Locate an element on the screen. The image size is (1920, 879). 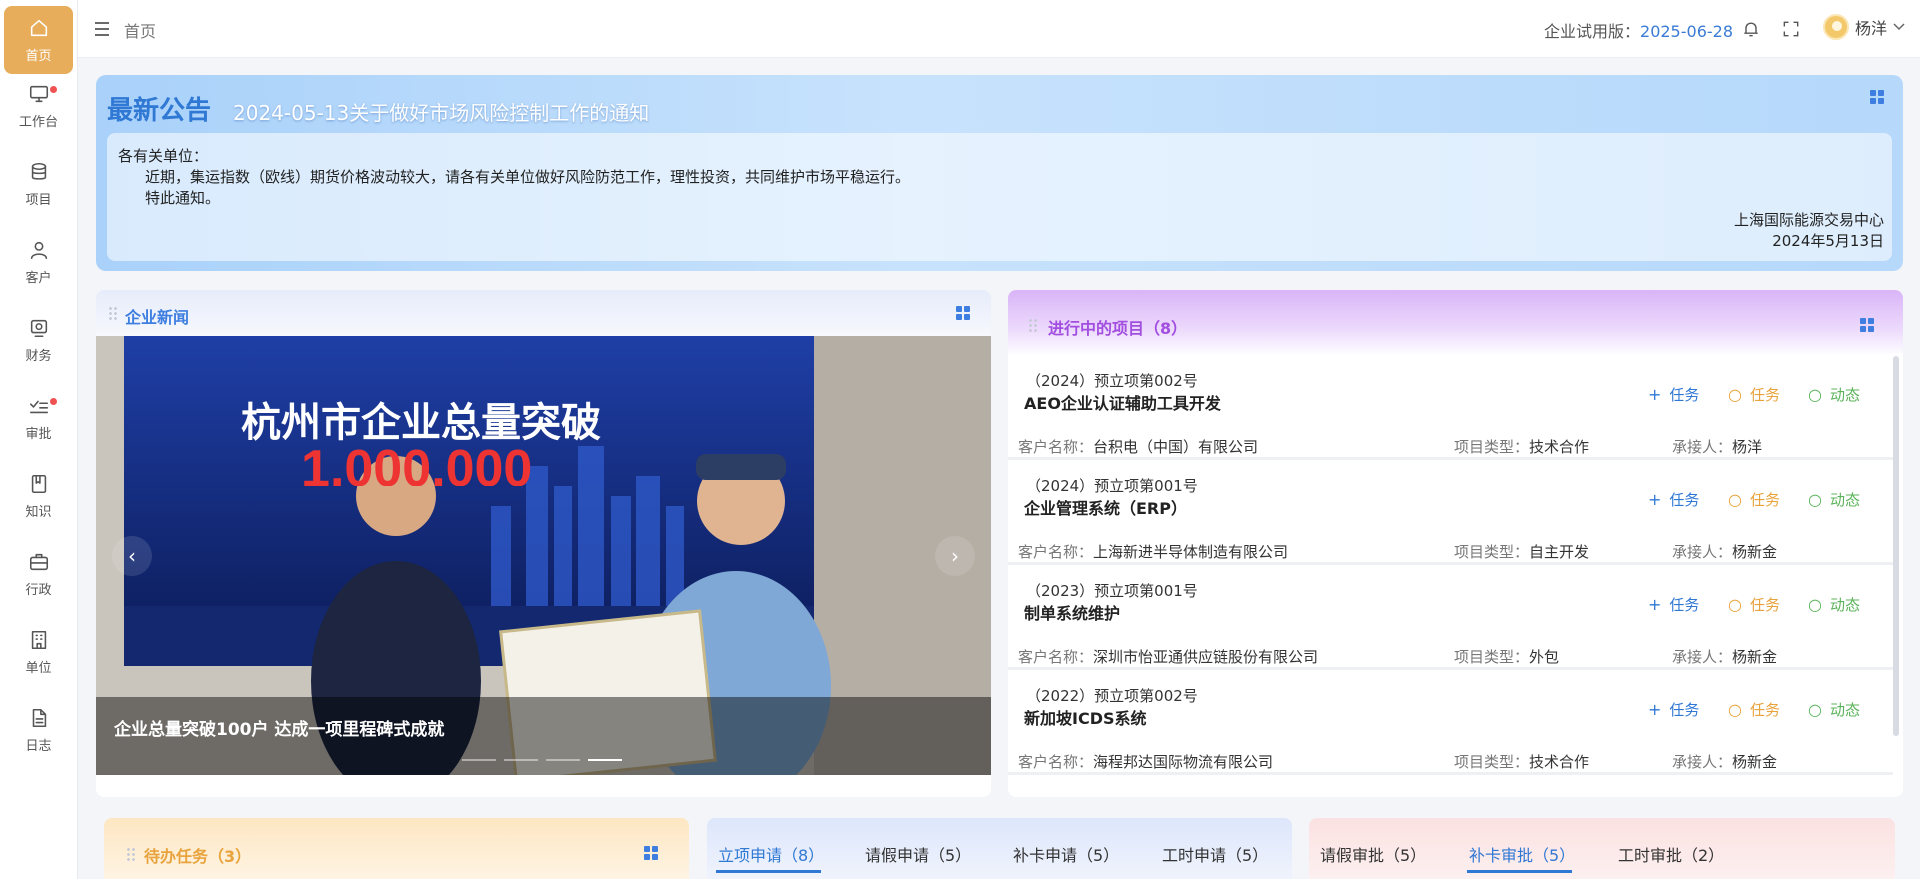
announcement-subtitle: 2024-05-13关于做好市场风险控制工作的通知 is located at coordinates (441, 111).